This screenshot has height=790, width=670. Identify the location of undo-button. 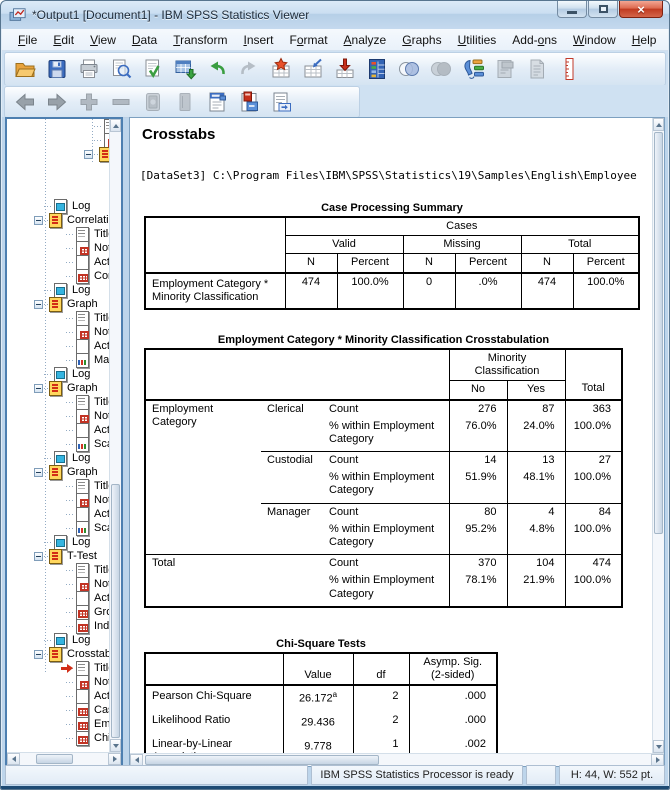
(217, 69).